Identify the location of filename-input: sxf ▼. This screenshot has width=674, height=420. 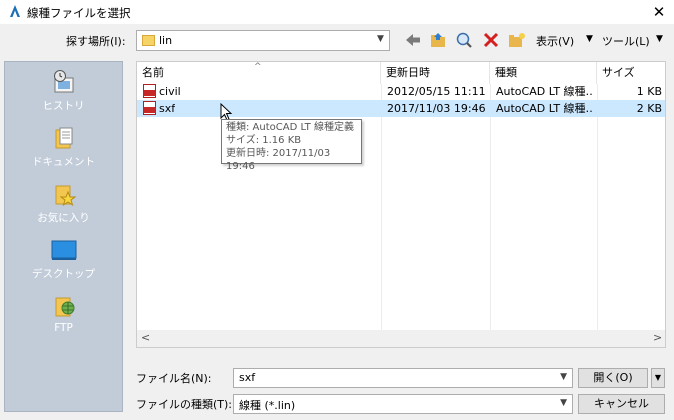
(403, 378).